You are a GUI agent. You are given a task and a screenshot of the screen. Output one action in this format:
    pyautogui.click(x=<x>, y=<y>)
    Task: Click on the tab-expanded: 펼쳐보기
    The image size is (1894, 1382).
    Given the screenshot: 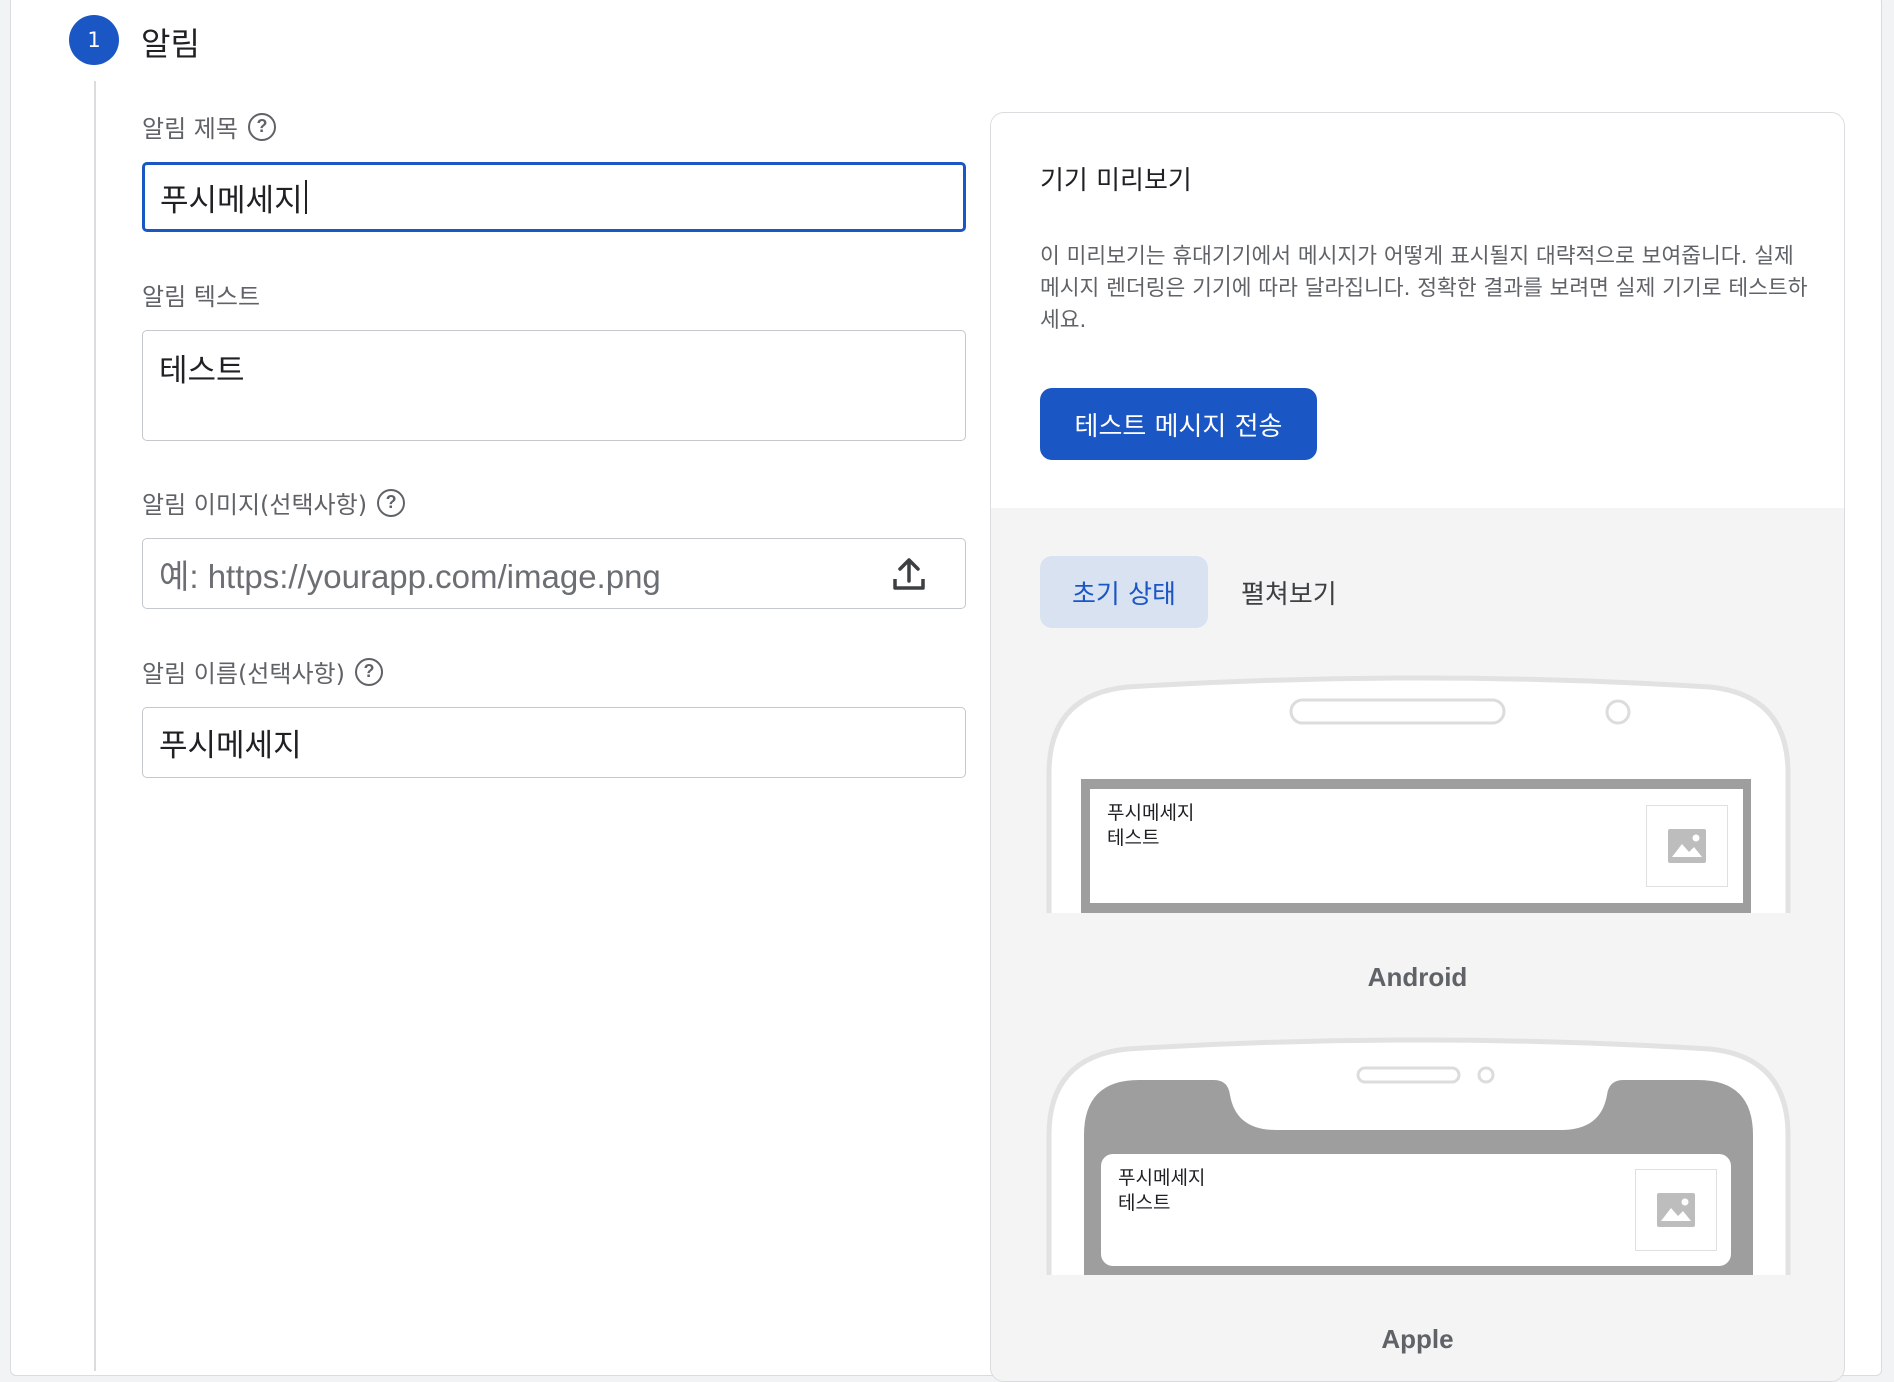 What is the action you would take?
    pyautogui.click(x=1289, y=592)
    